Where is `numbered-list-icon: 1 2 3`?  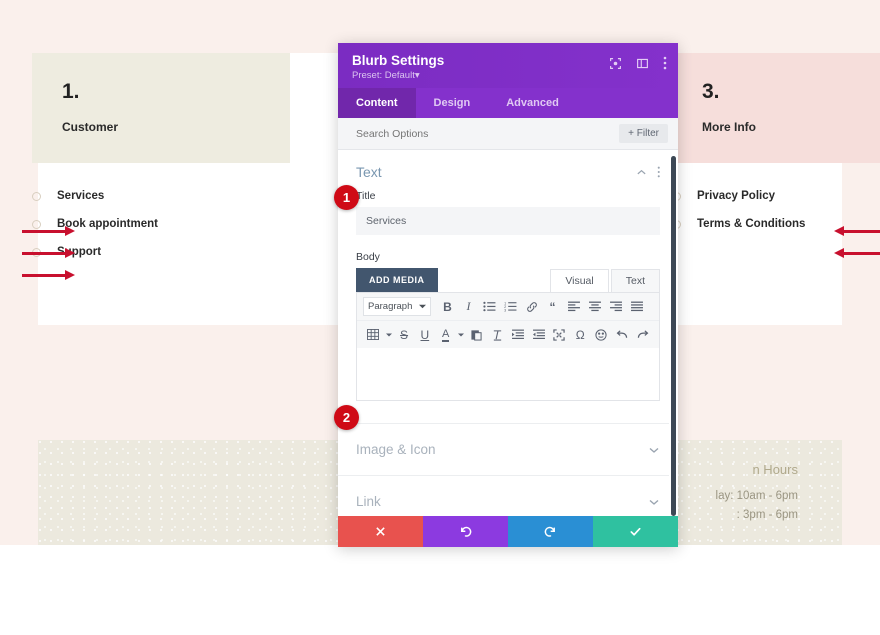
numbered-list-icon: 1 2 3 is located at coordinates (510, 306).